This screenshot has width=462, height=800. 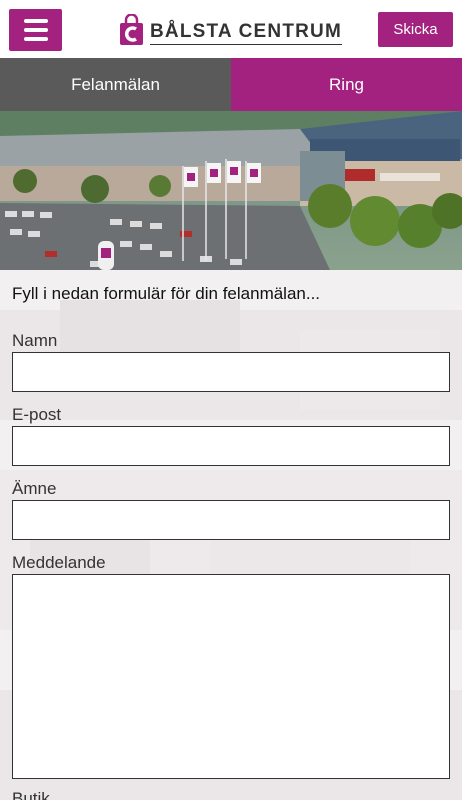 I want to click on name-label: Namn, so click(x=35, y=340).